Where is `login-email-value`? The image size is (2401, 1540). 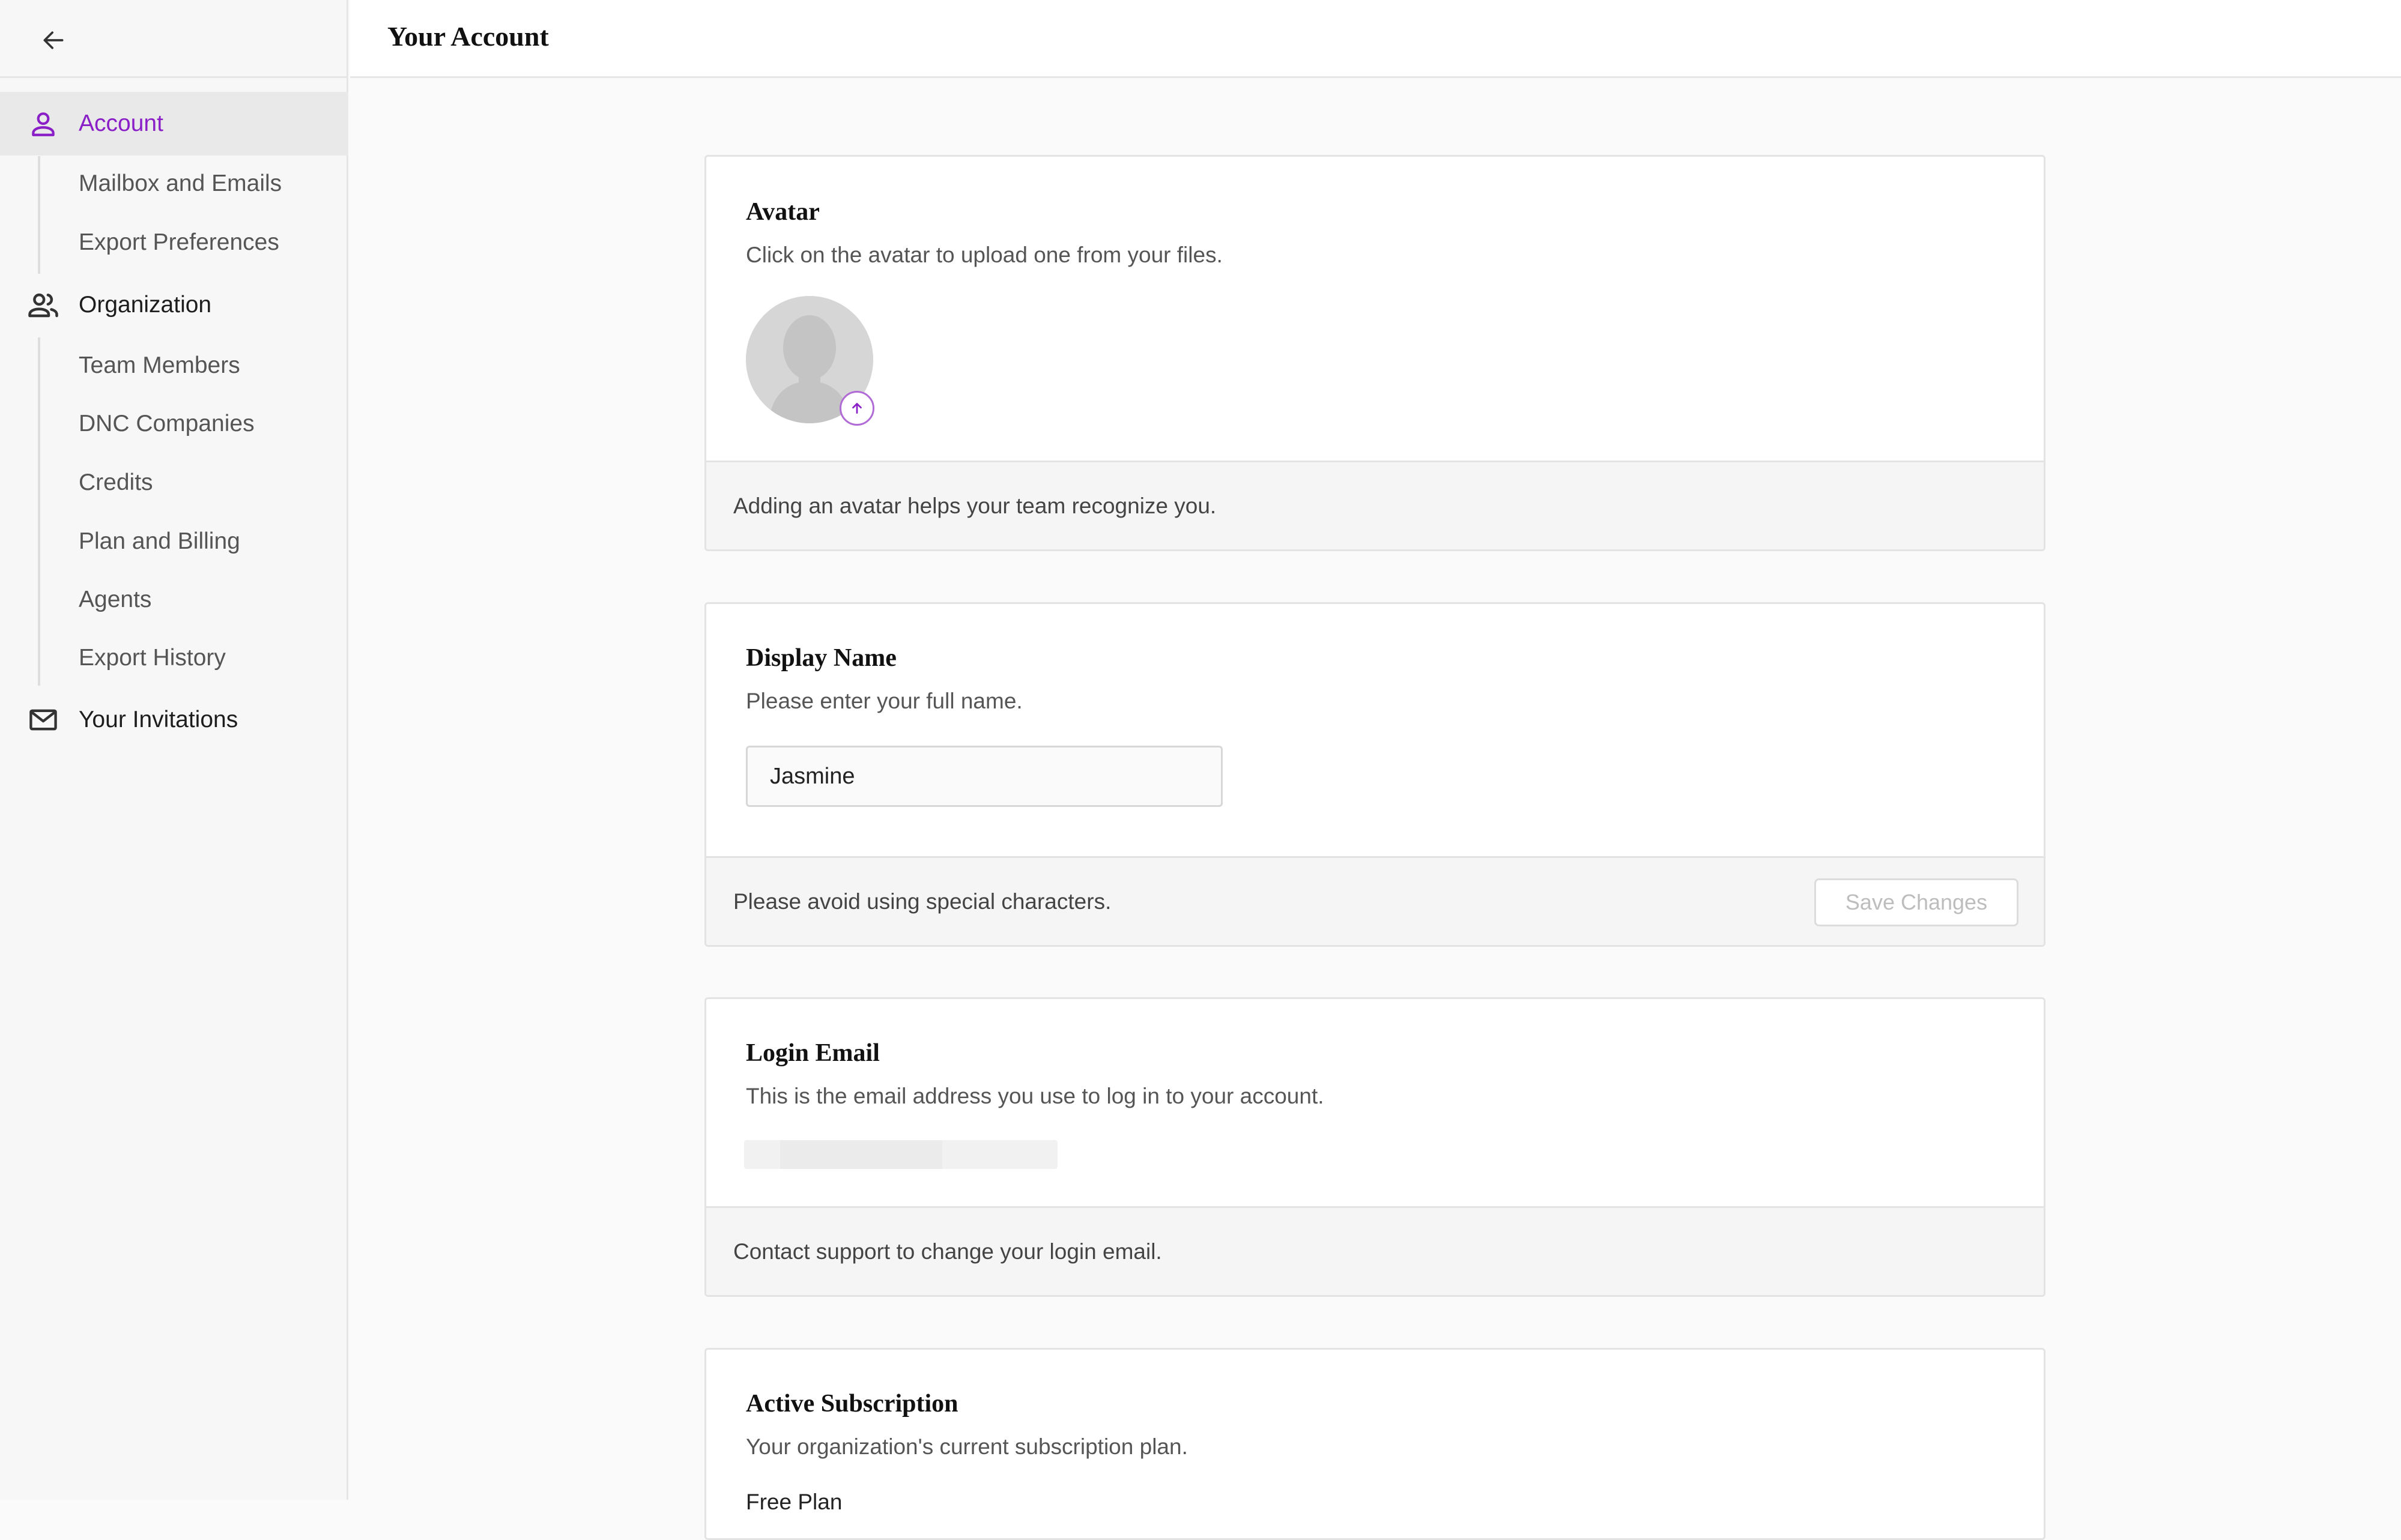
login-email-value is located at coordinates (901, 1154).